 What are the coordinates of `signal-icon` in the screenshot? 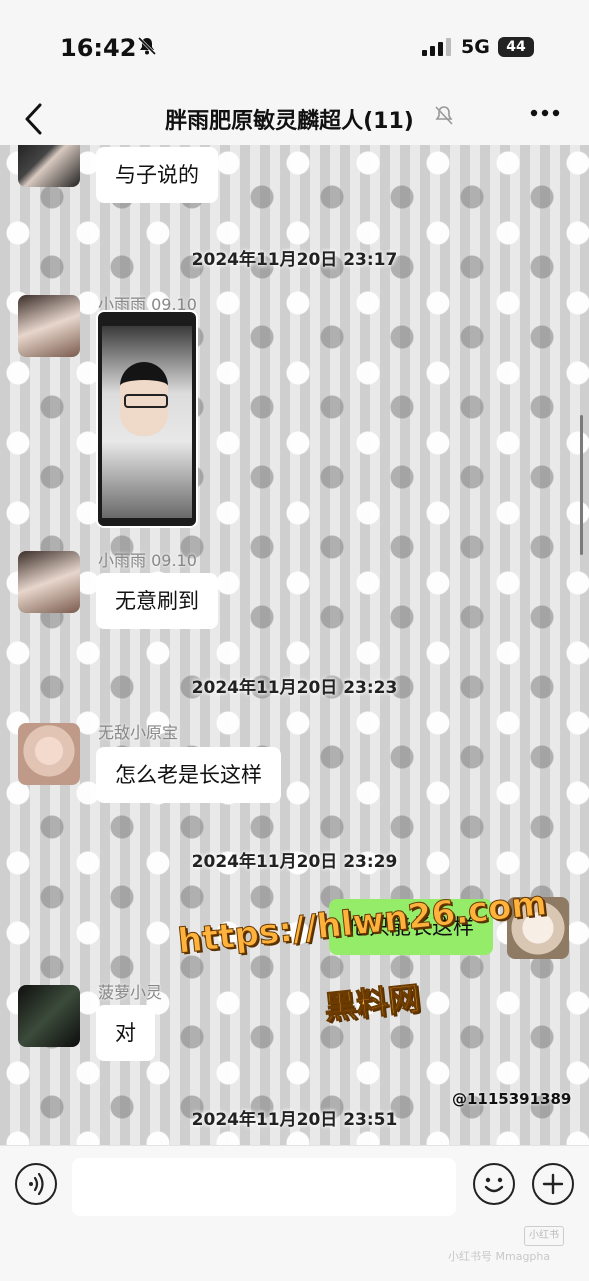 It's located at (436, 47).